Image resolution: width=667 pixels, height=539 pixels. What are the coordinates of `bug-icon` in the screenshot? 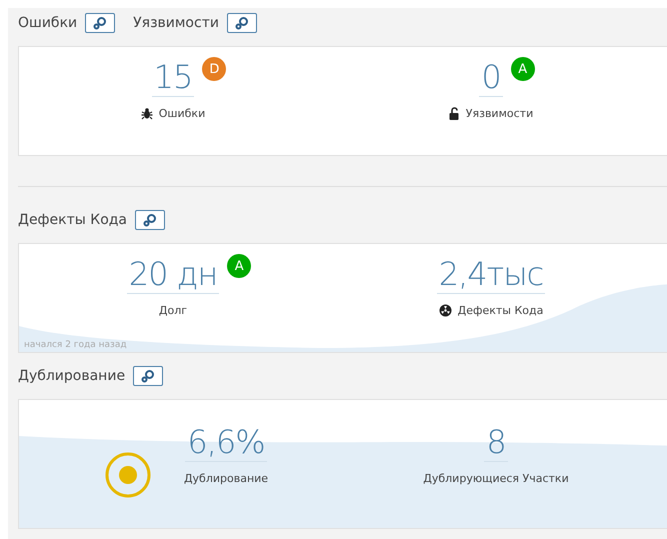 It's located at (146, 113).